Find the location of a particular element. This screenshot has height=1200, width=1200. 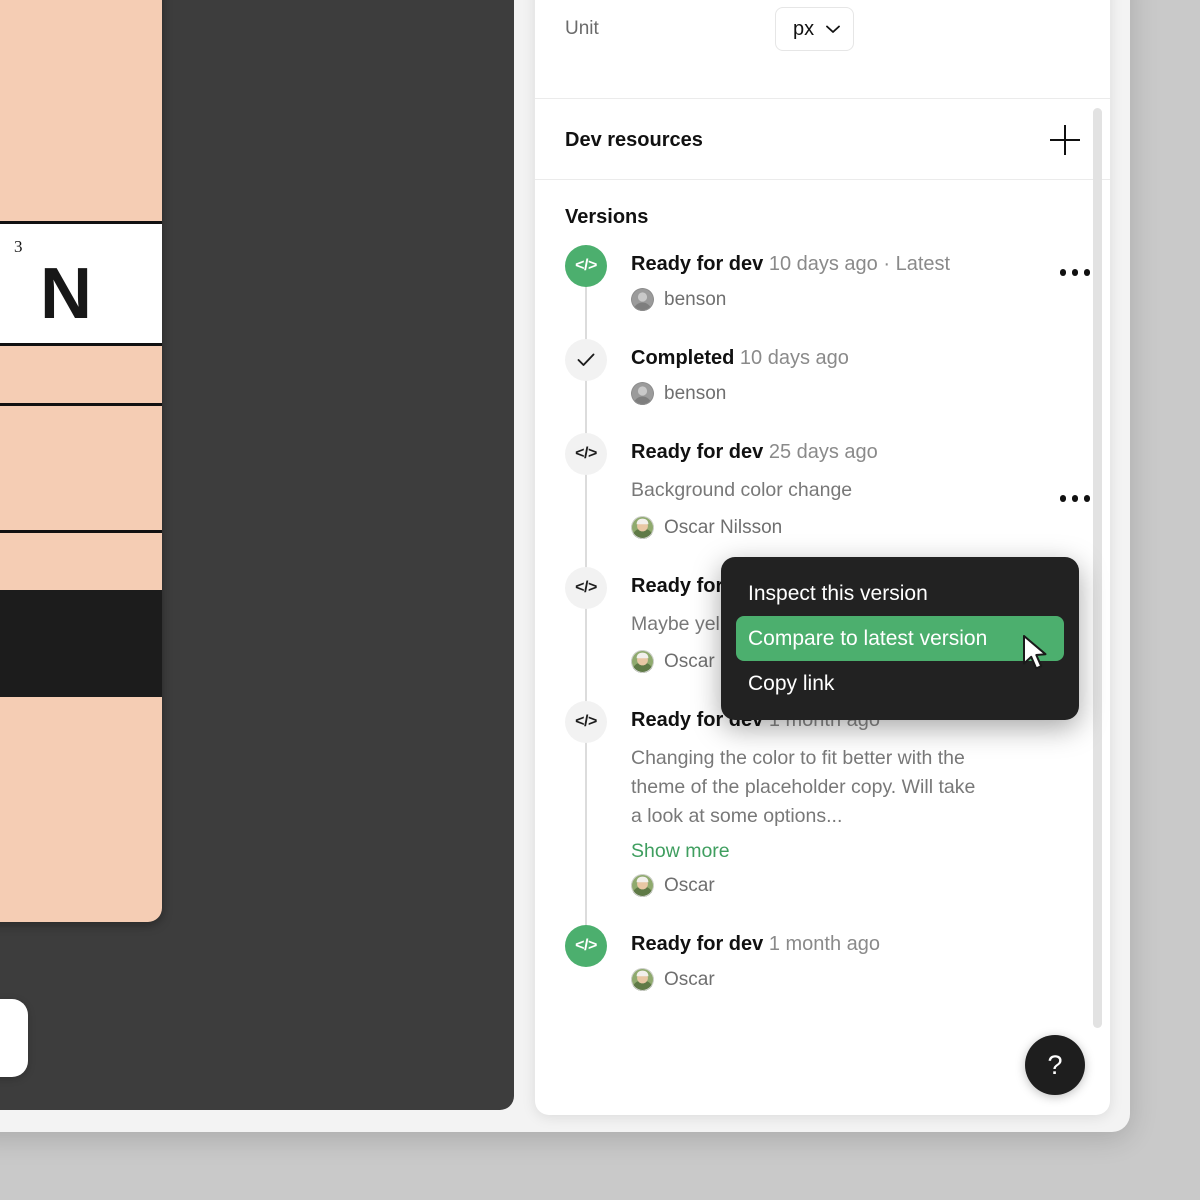

menu-item-compare-to-latest-version: Compare to latest version is located at coordinates (900, 638).